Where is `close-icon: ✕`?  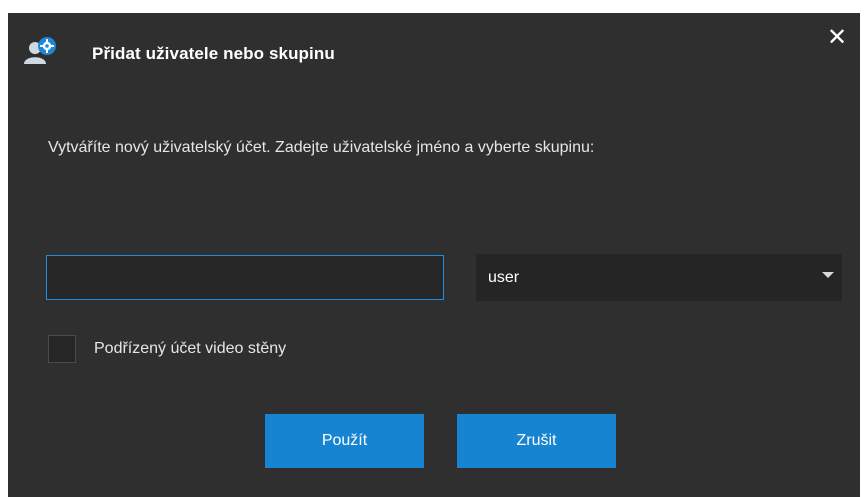
close-icon: ✕ is located at coordinates (837, 37).